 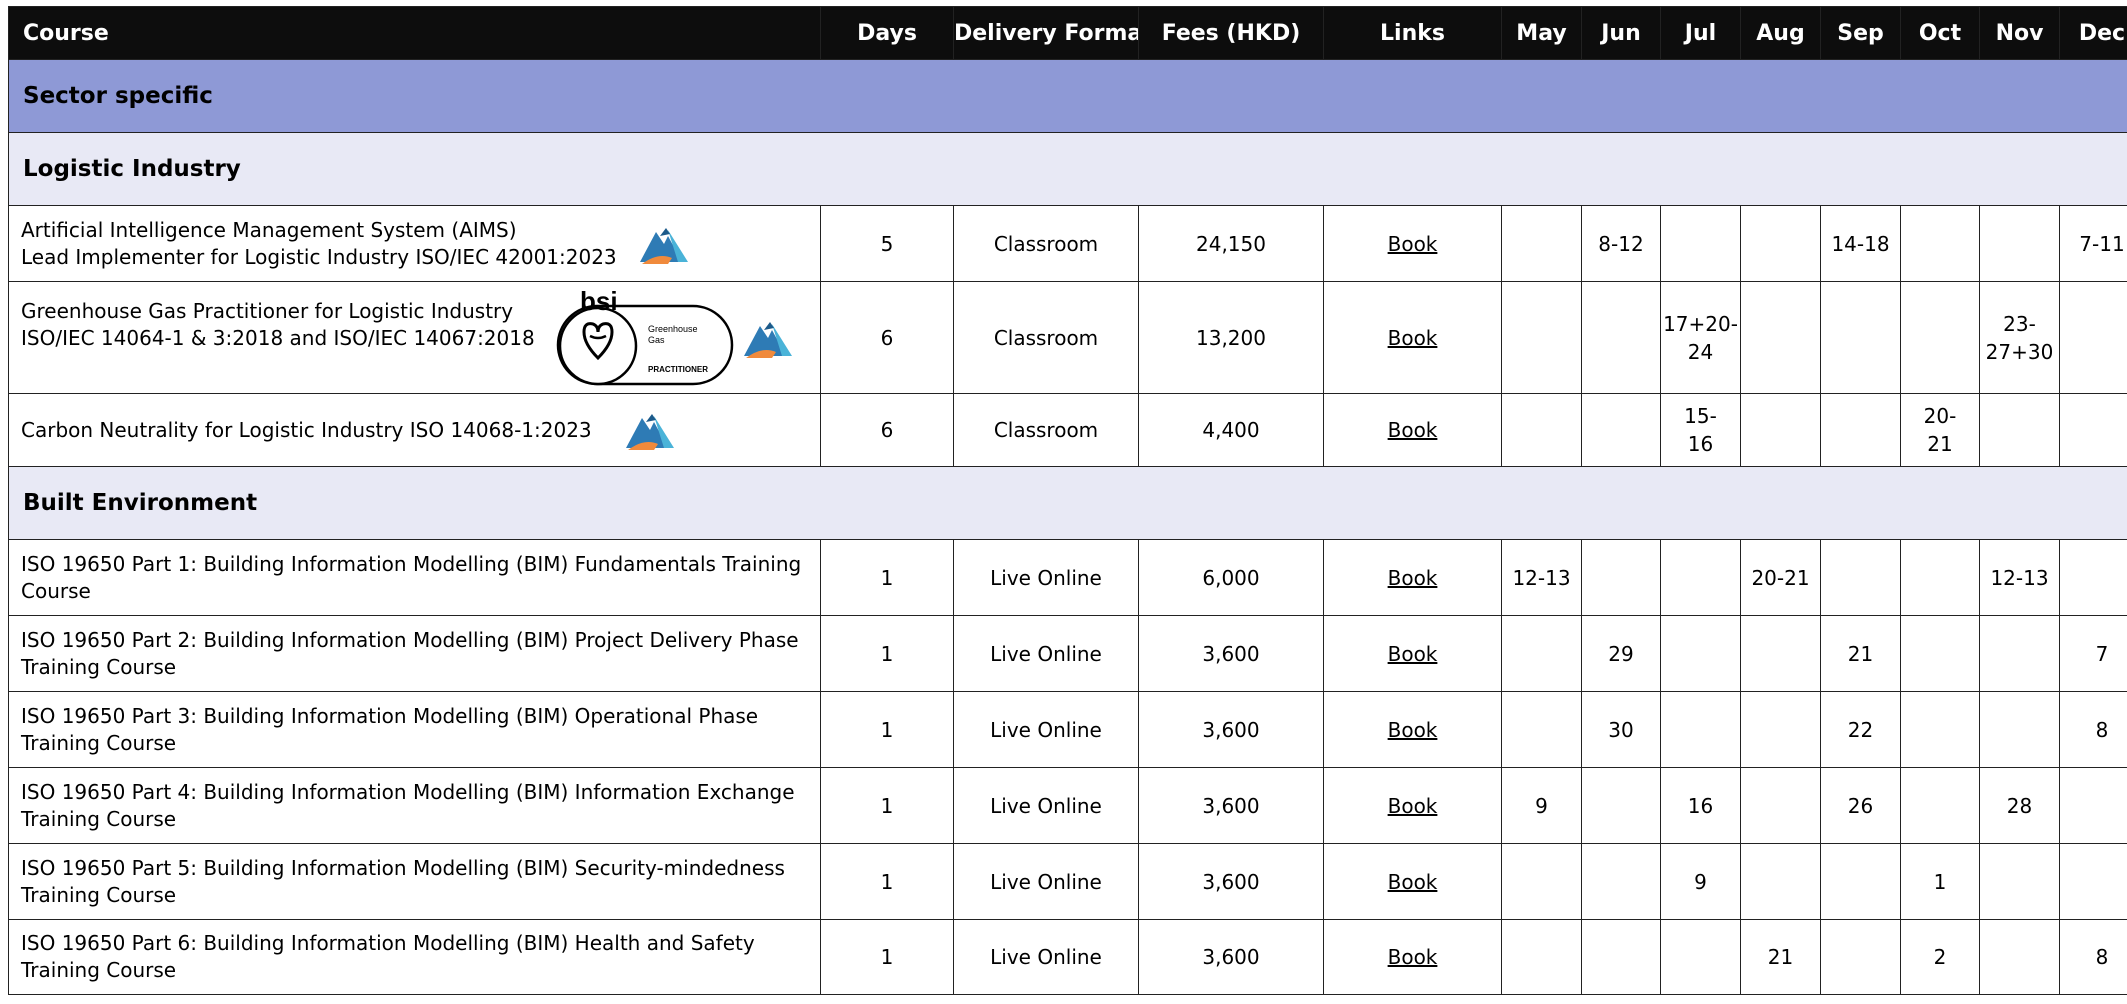 I want to click on jul-cell: 16, so click(x=1700, y=805).